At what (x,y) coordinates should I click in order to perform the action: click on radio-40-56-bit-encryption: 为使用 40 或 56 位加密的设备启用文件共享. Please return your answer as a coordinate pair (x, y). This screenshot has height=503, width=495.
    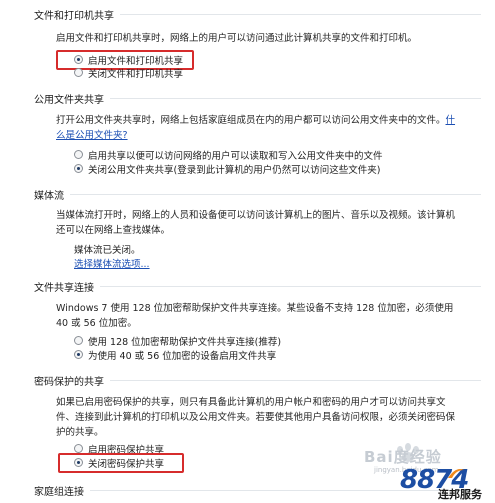
    Looking at the image, I should click on (175, 355).